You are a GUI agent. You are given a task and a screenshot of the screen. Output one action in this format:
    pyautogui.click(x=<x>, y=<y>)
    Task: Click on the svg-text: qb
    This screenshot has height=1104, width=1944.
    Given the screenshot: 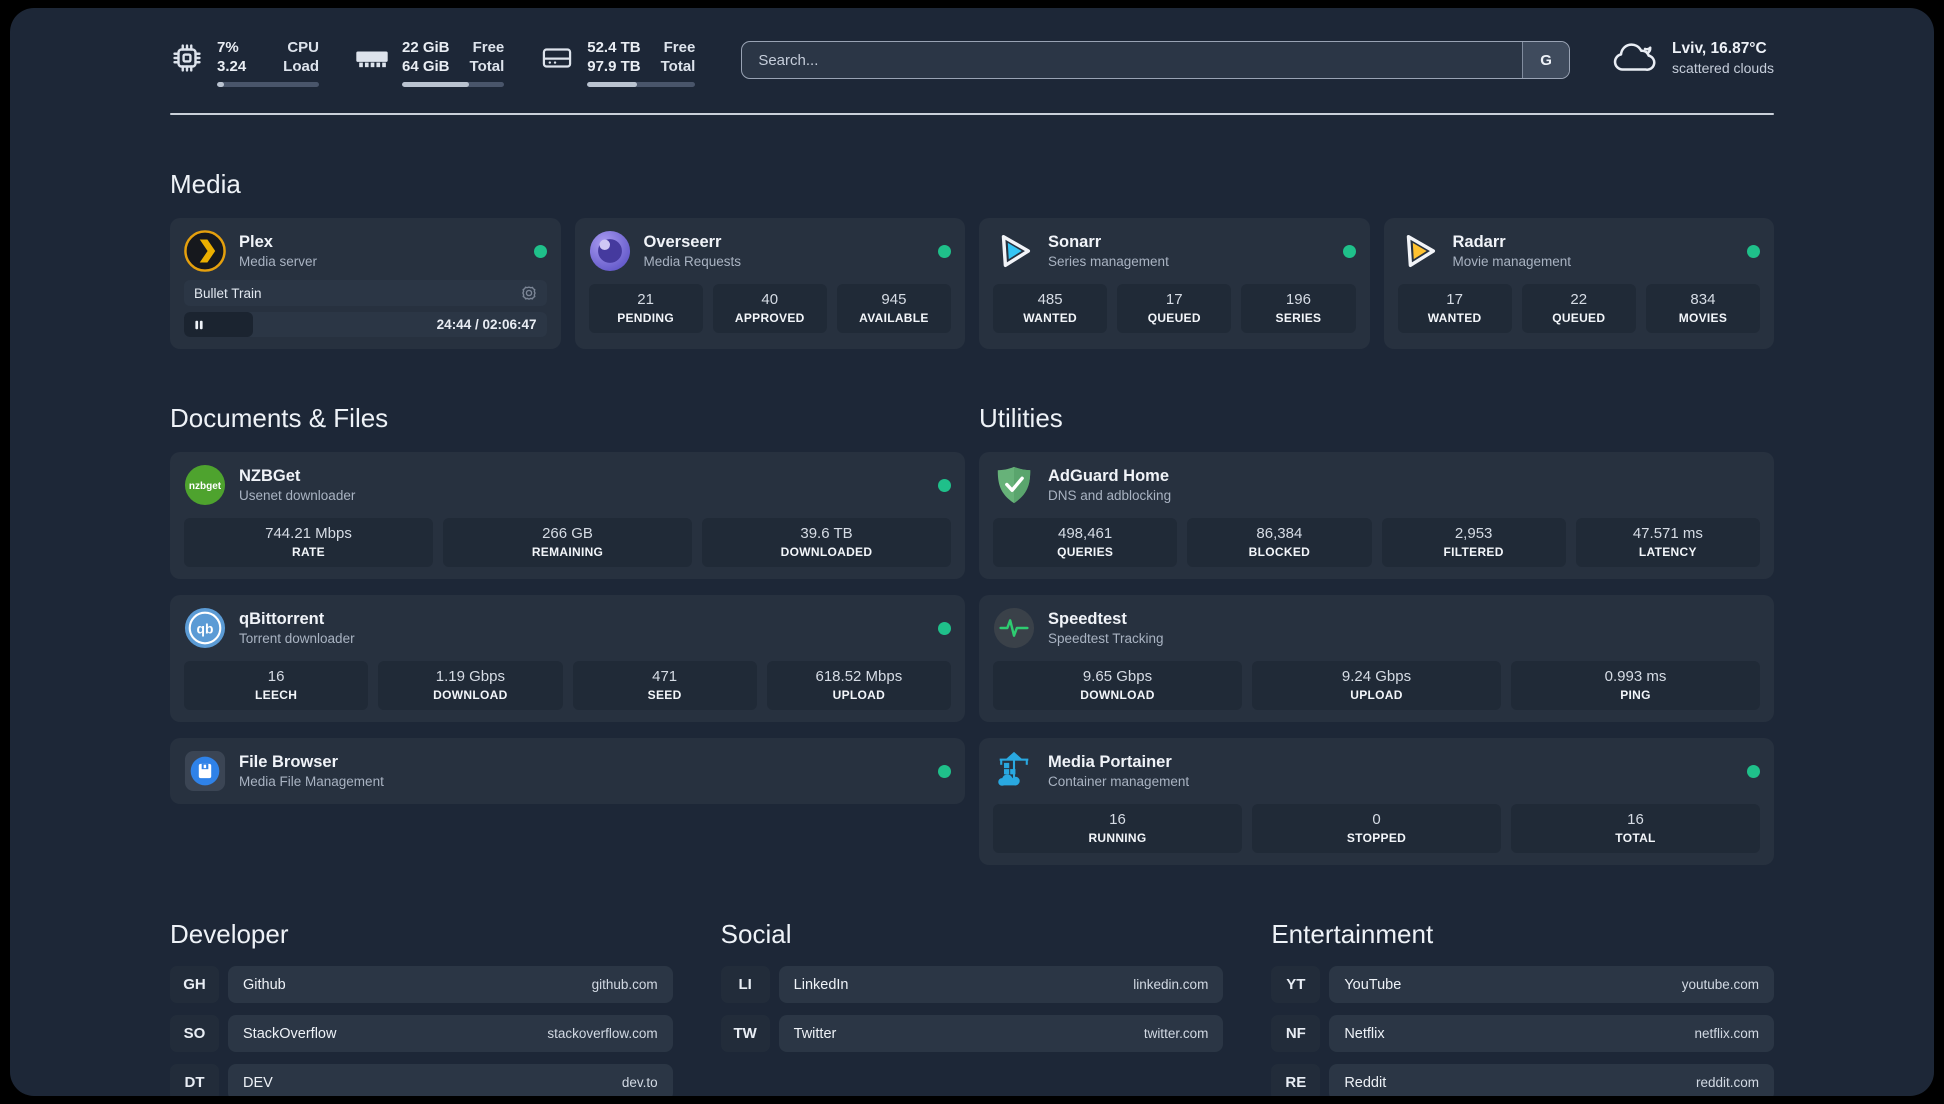 What is the action you would take?
    pyautogui.click(x=205, y=628)
    